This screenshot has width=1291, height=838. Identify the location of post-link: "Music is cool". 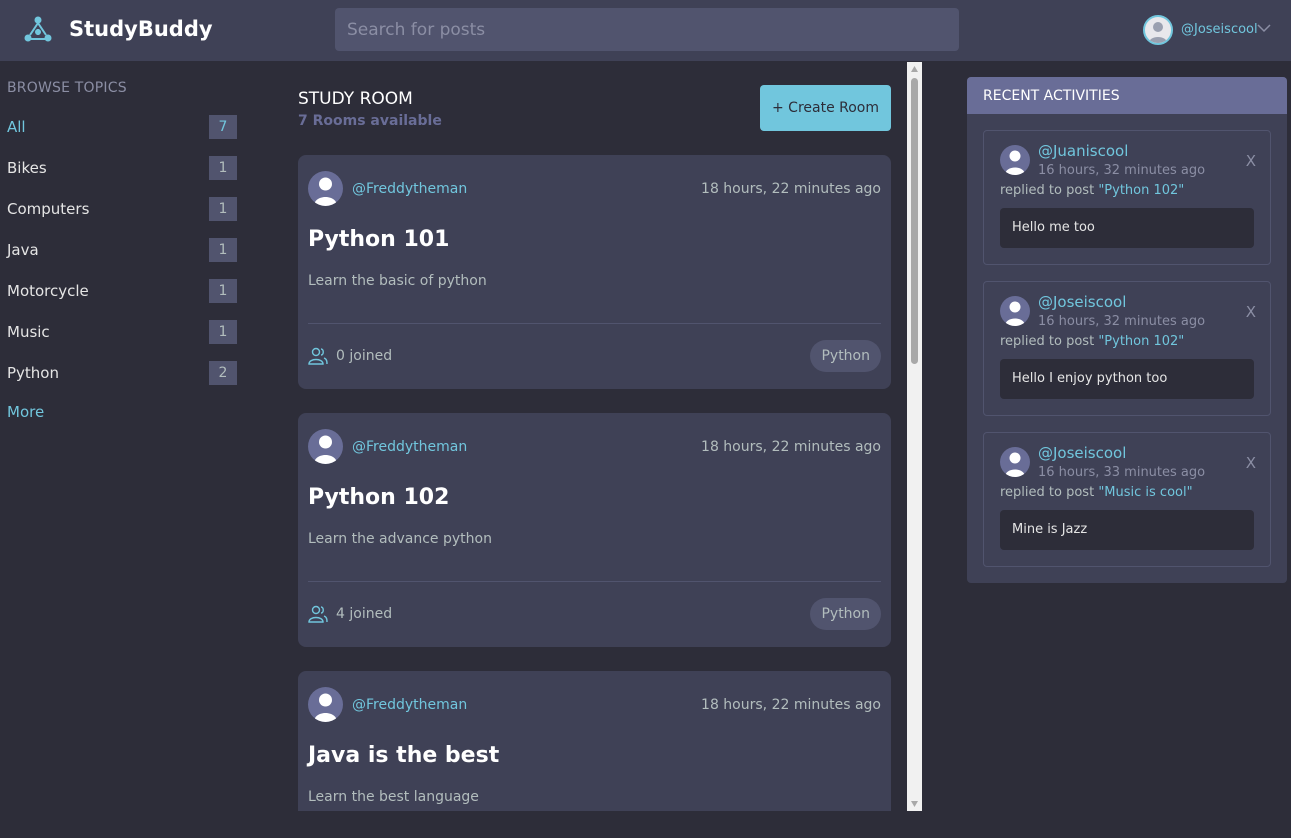
(1145, 492).